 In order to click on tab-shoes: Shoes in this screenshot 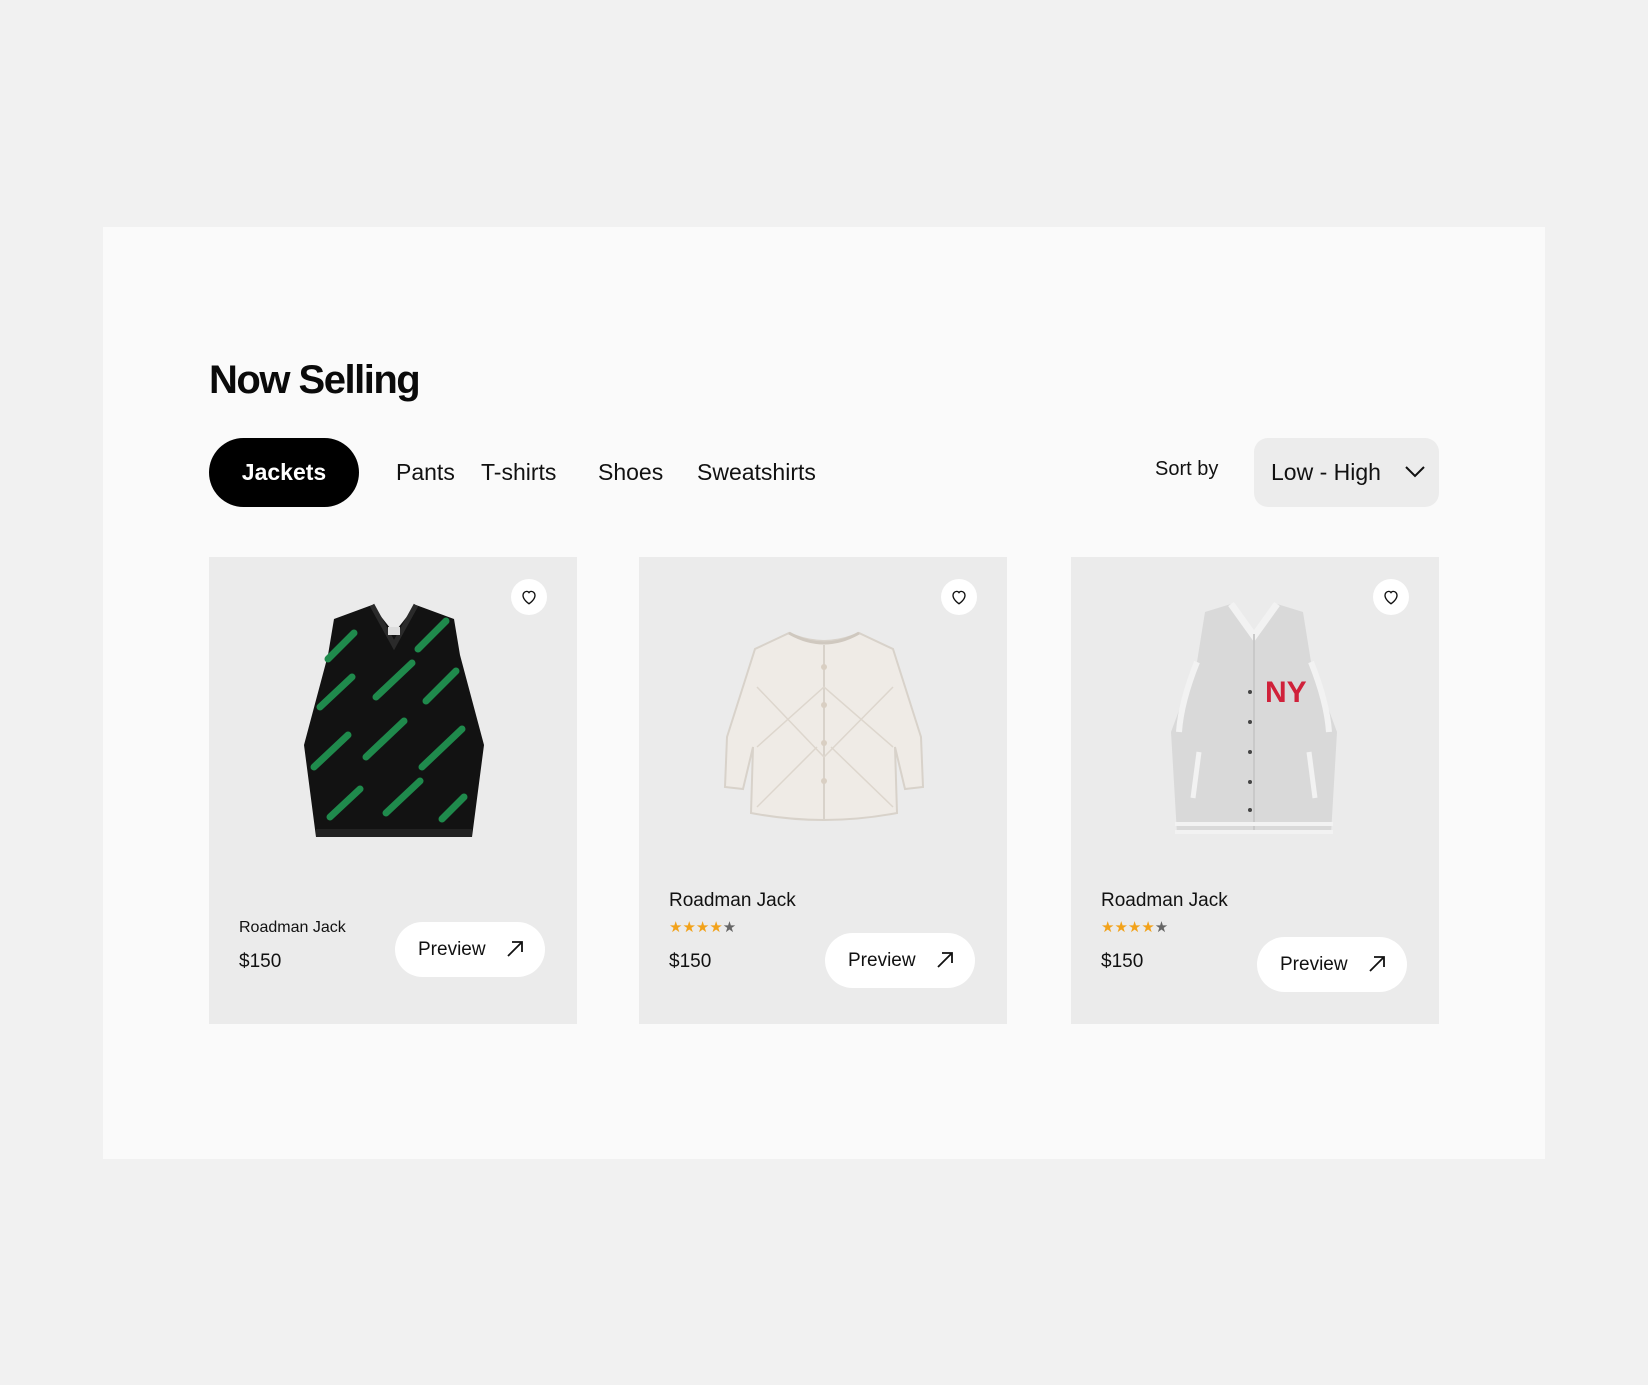, I will do `click(630, 472)`.